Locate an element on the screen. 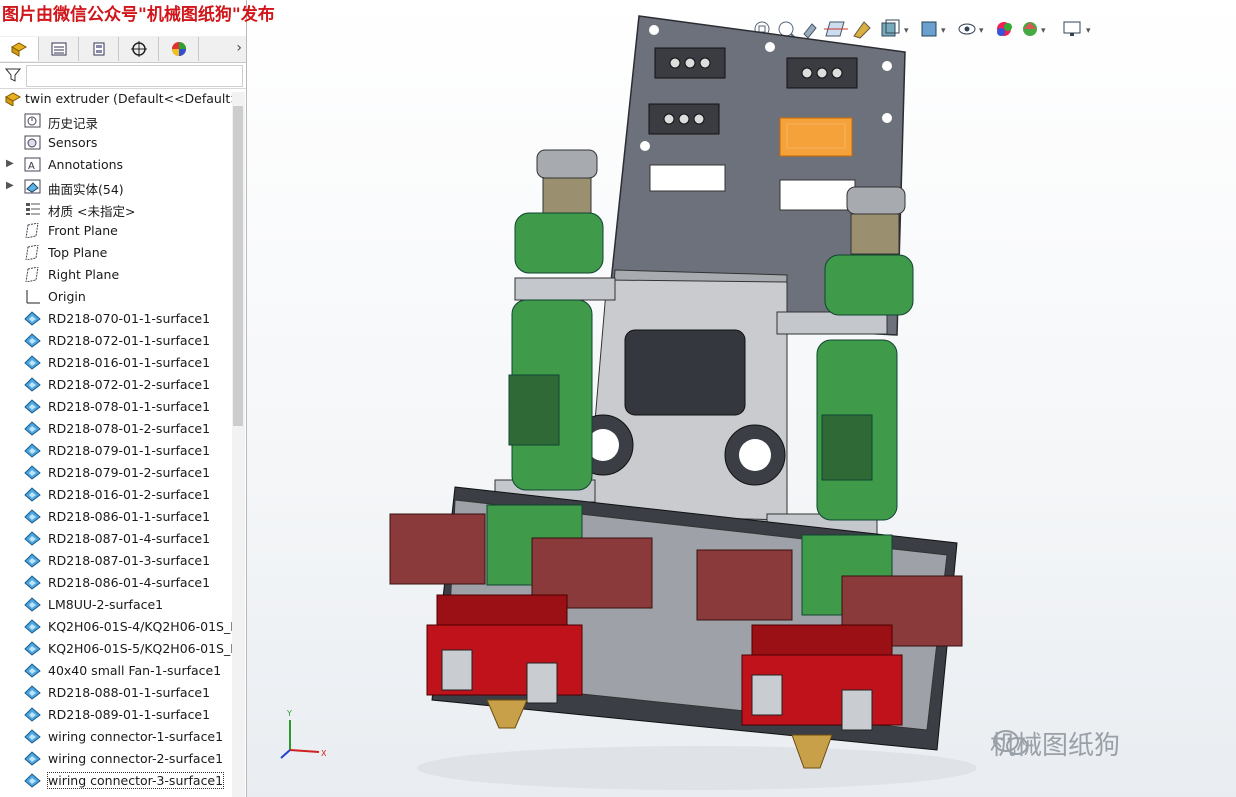 The height and width of the screenshot is (797, 1236). display-manager-tab is located at coordinates (179, 49).